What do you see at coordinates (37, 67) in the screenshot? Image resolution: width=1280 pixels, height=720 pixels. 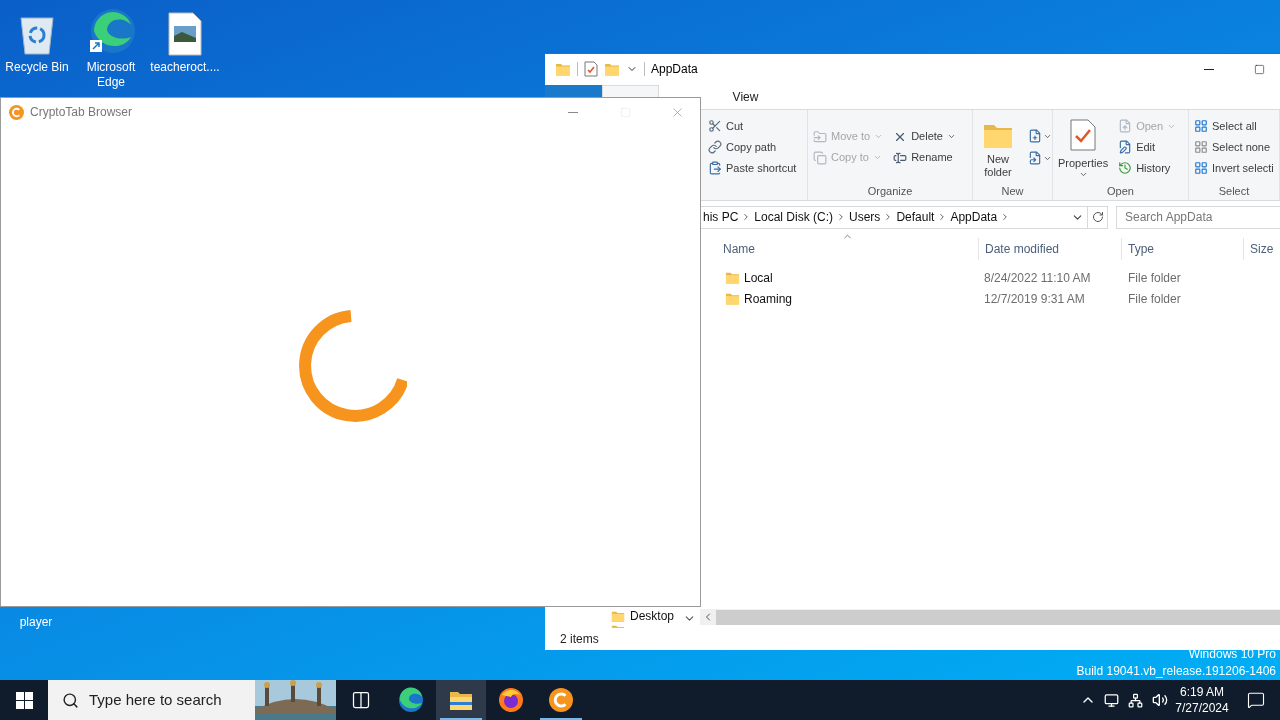 I see `desktop-icon-label: Recycle Bin` at bounding box center [37, 67].